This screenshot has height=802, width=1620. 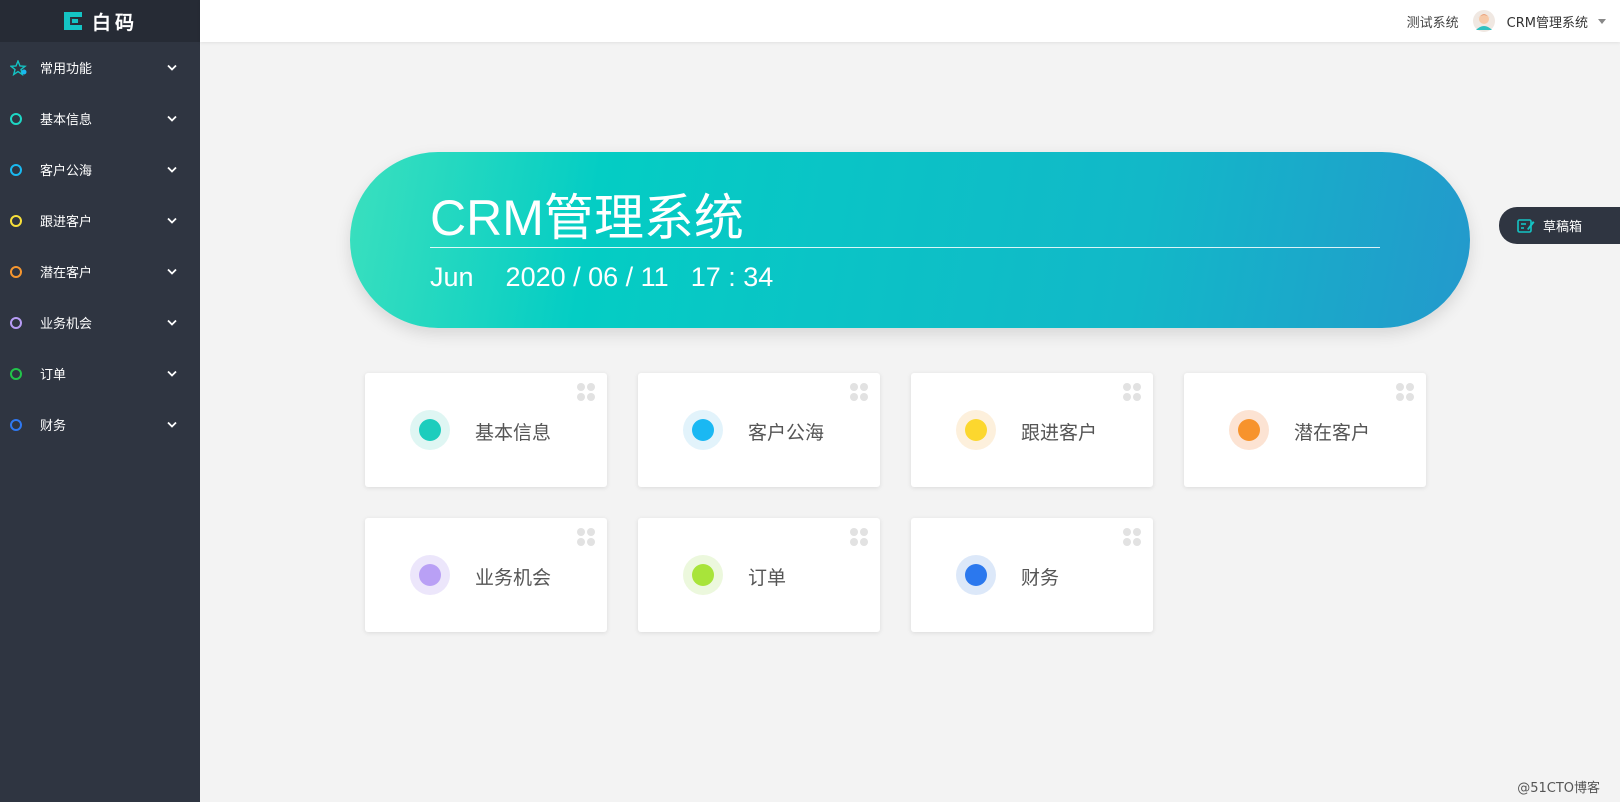 I want to click on sidebar-item: 潜在客户, so click(x=100, y=271).